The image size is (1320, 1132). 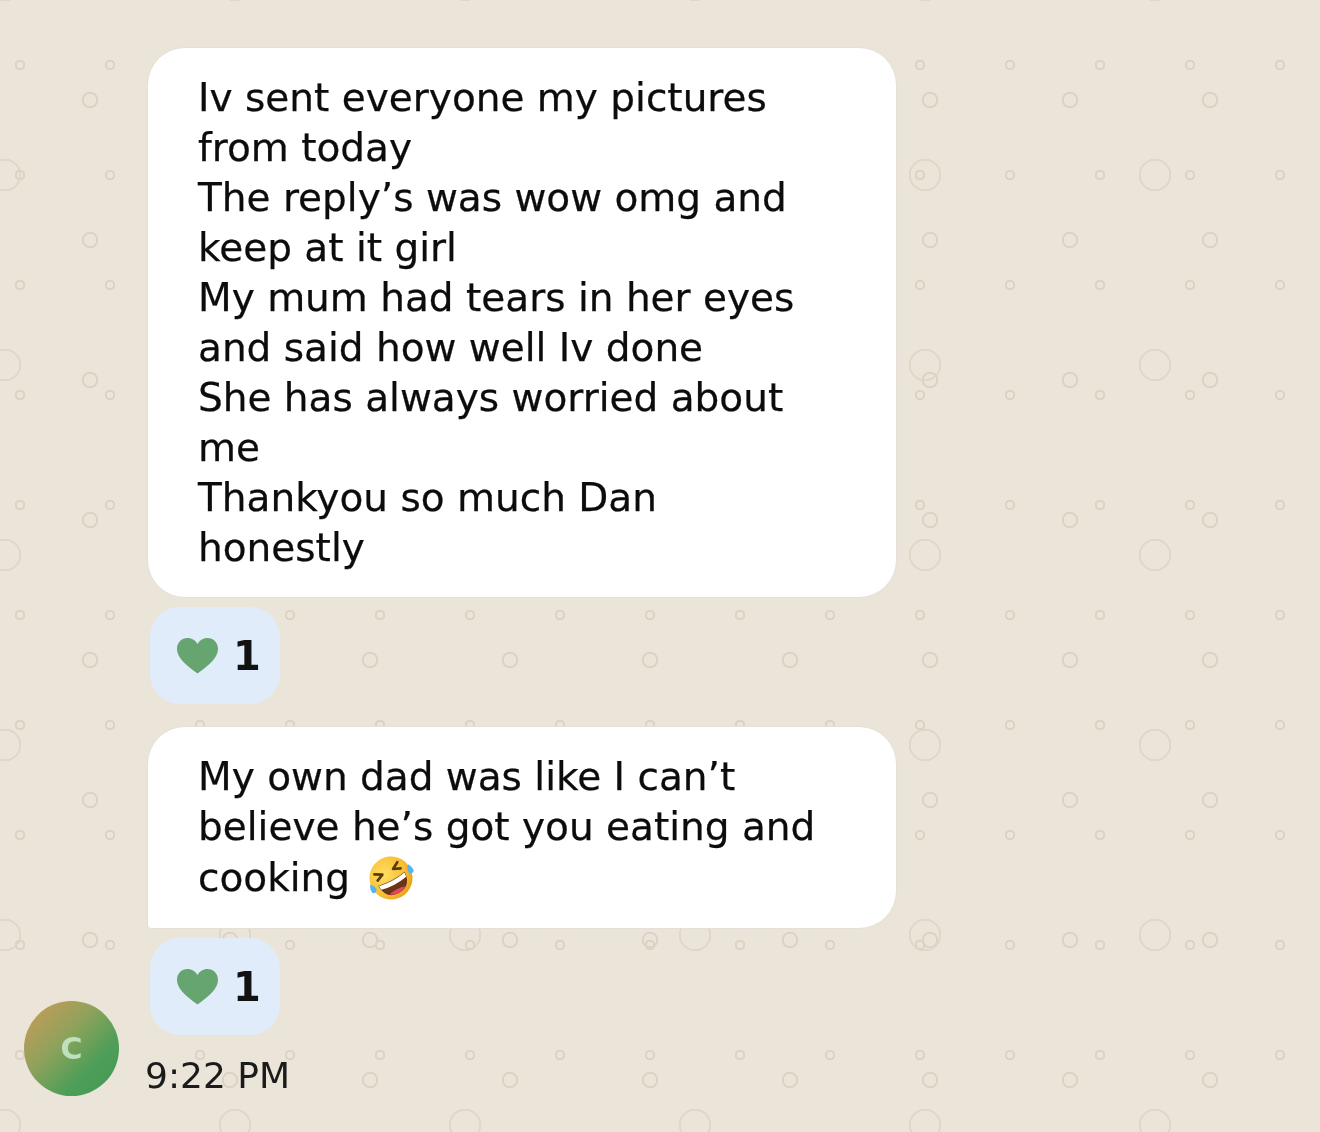 I want to click on message-time: 9:22 PM, so click(x=218, y=1076).